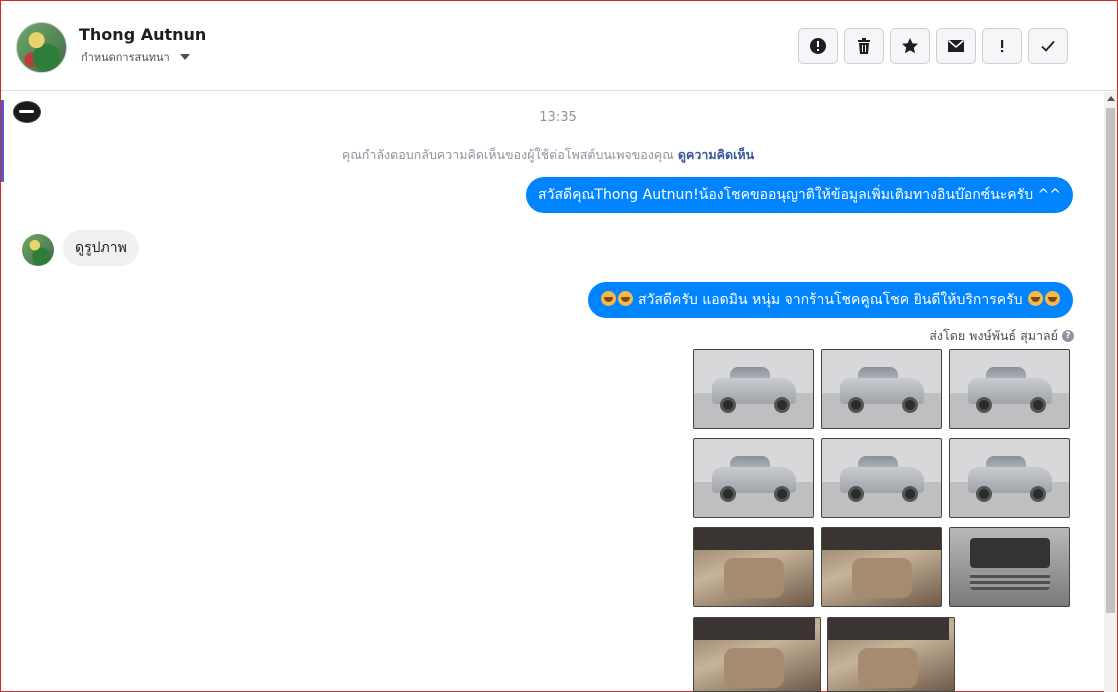 This screenshot has width=1118, height=692. I want to click on message-timestamp: 13:35, so click(558, 117).